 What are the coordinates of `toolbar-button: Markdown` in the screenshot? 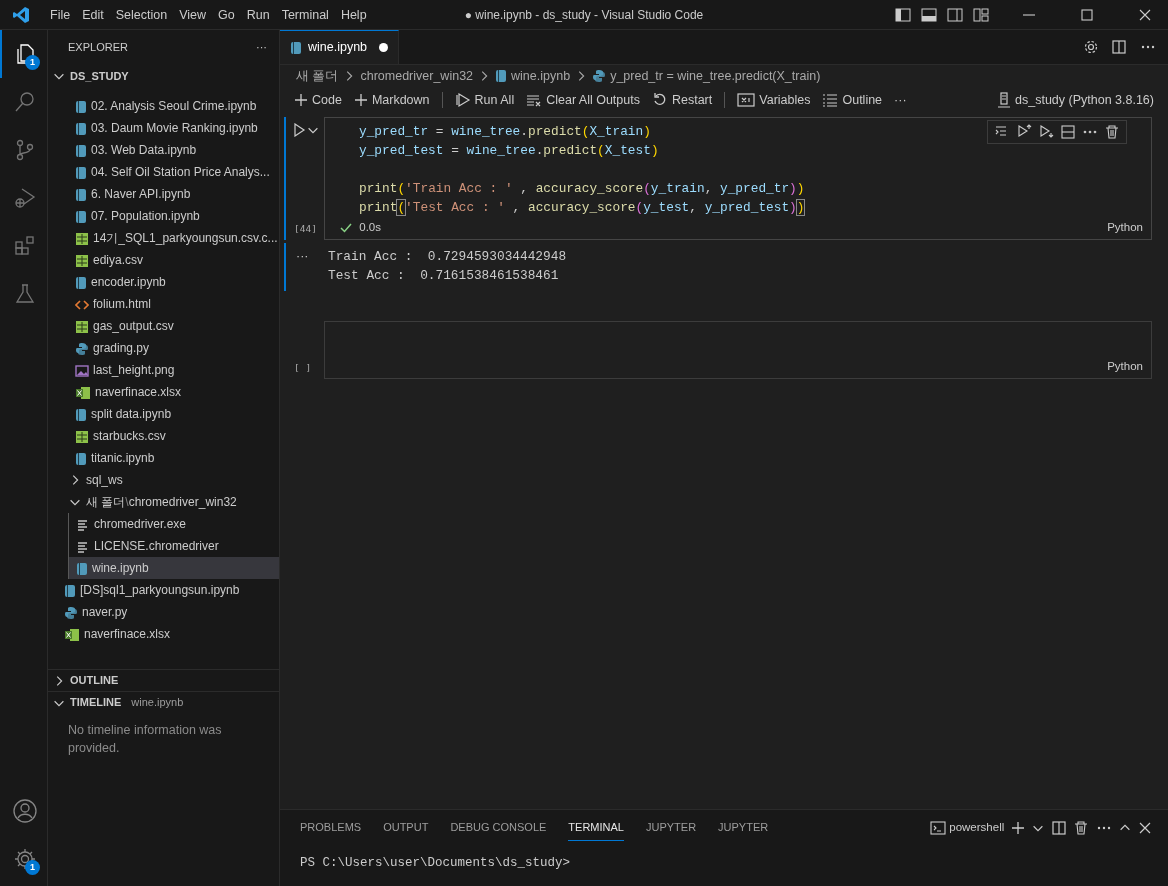 It's located at (391, 100).